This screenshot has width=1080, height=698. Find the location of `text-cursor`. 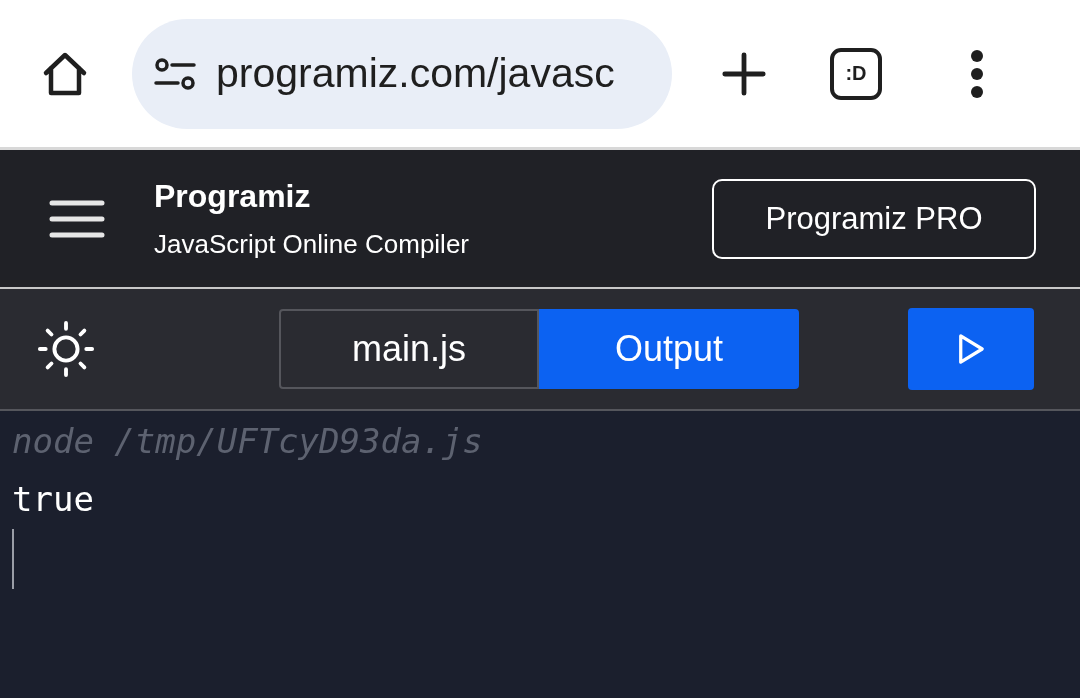

text-cursor is located at coordinates (13, 559).